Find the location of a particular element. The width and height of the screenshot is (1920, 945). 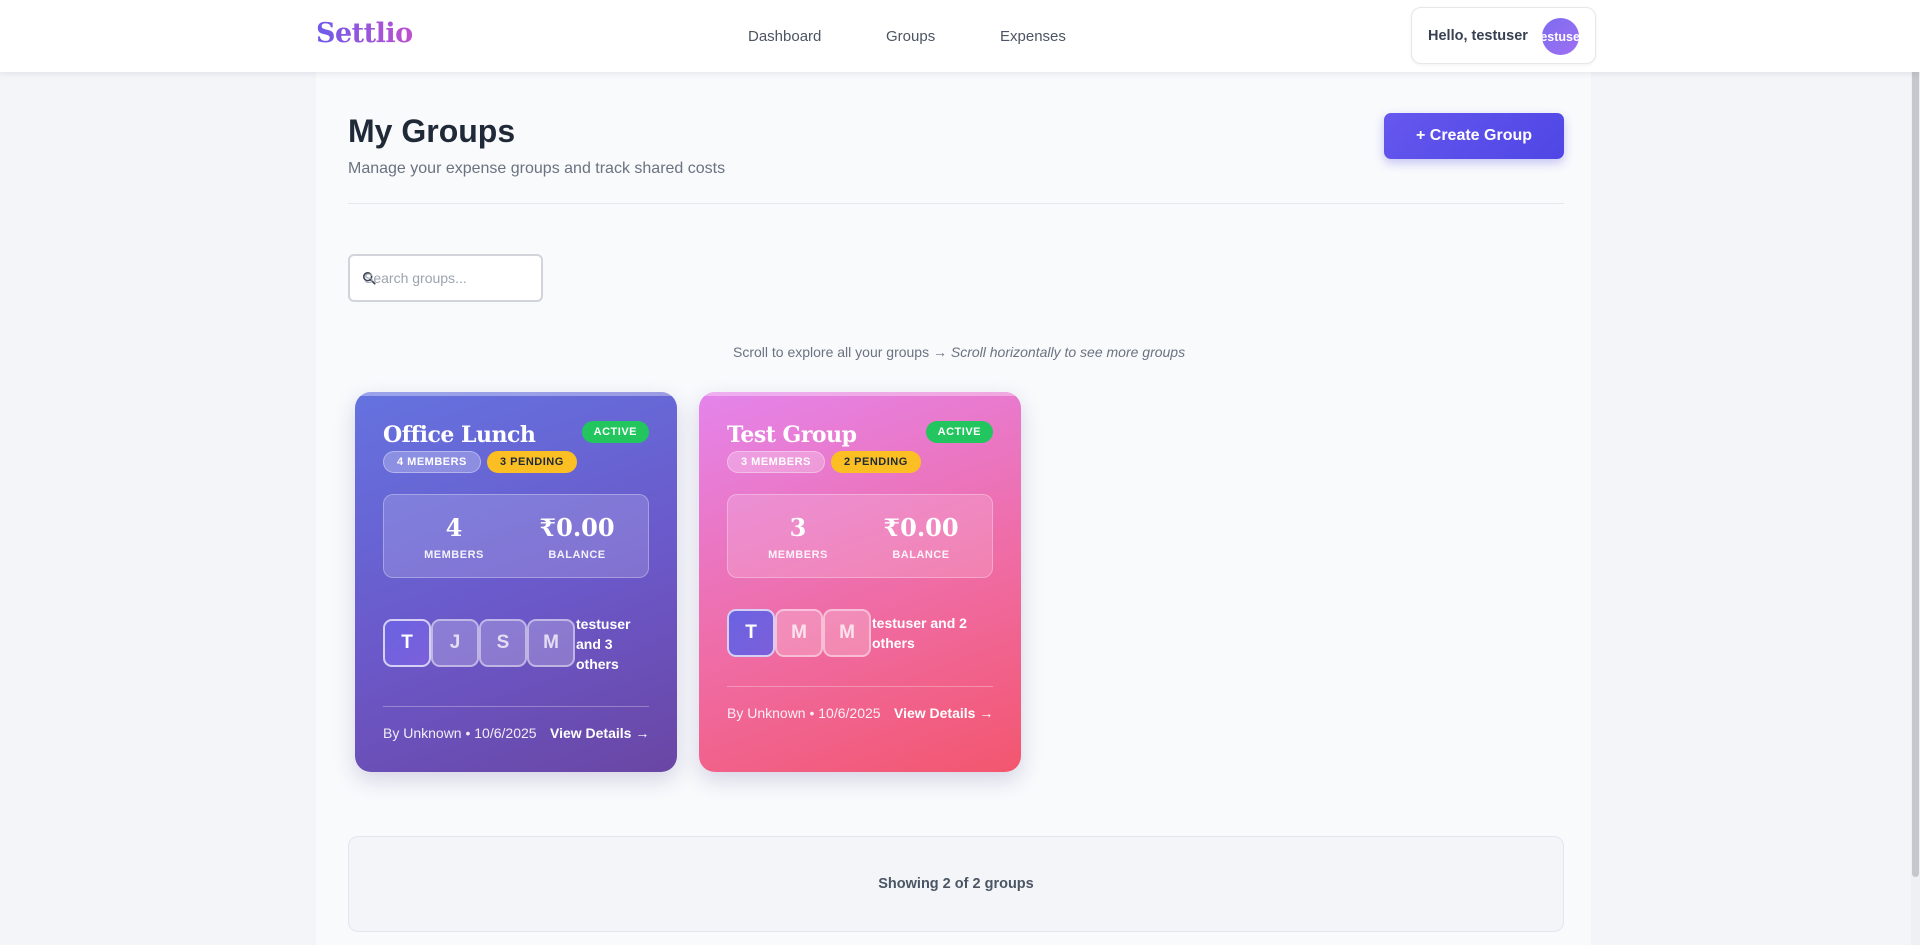

nav-dashboard: Dashboard is located at coordinates (784, 36).